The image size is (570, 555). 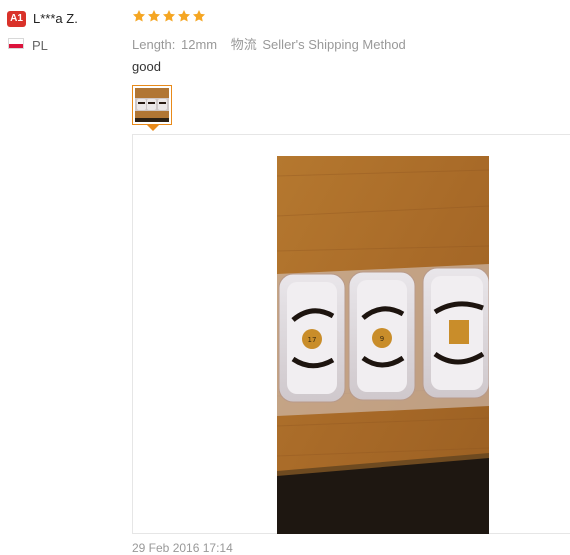 I want to click on review-comment: good, so click(x=146, y=66).